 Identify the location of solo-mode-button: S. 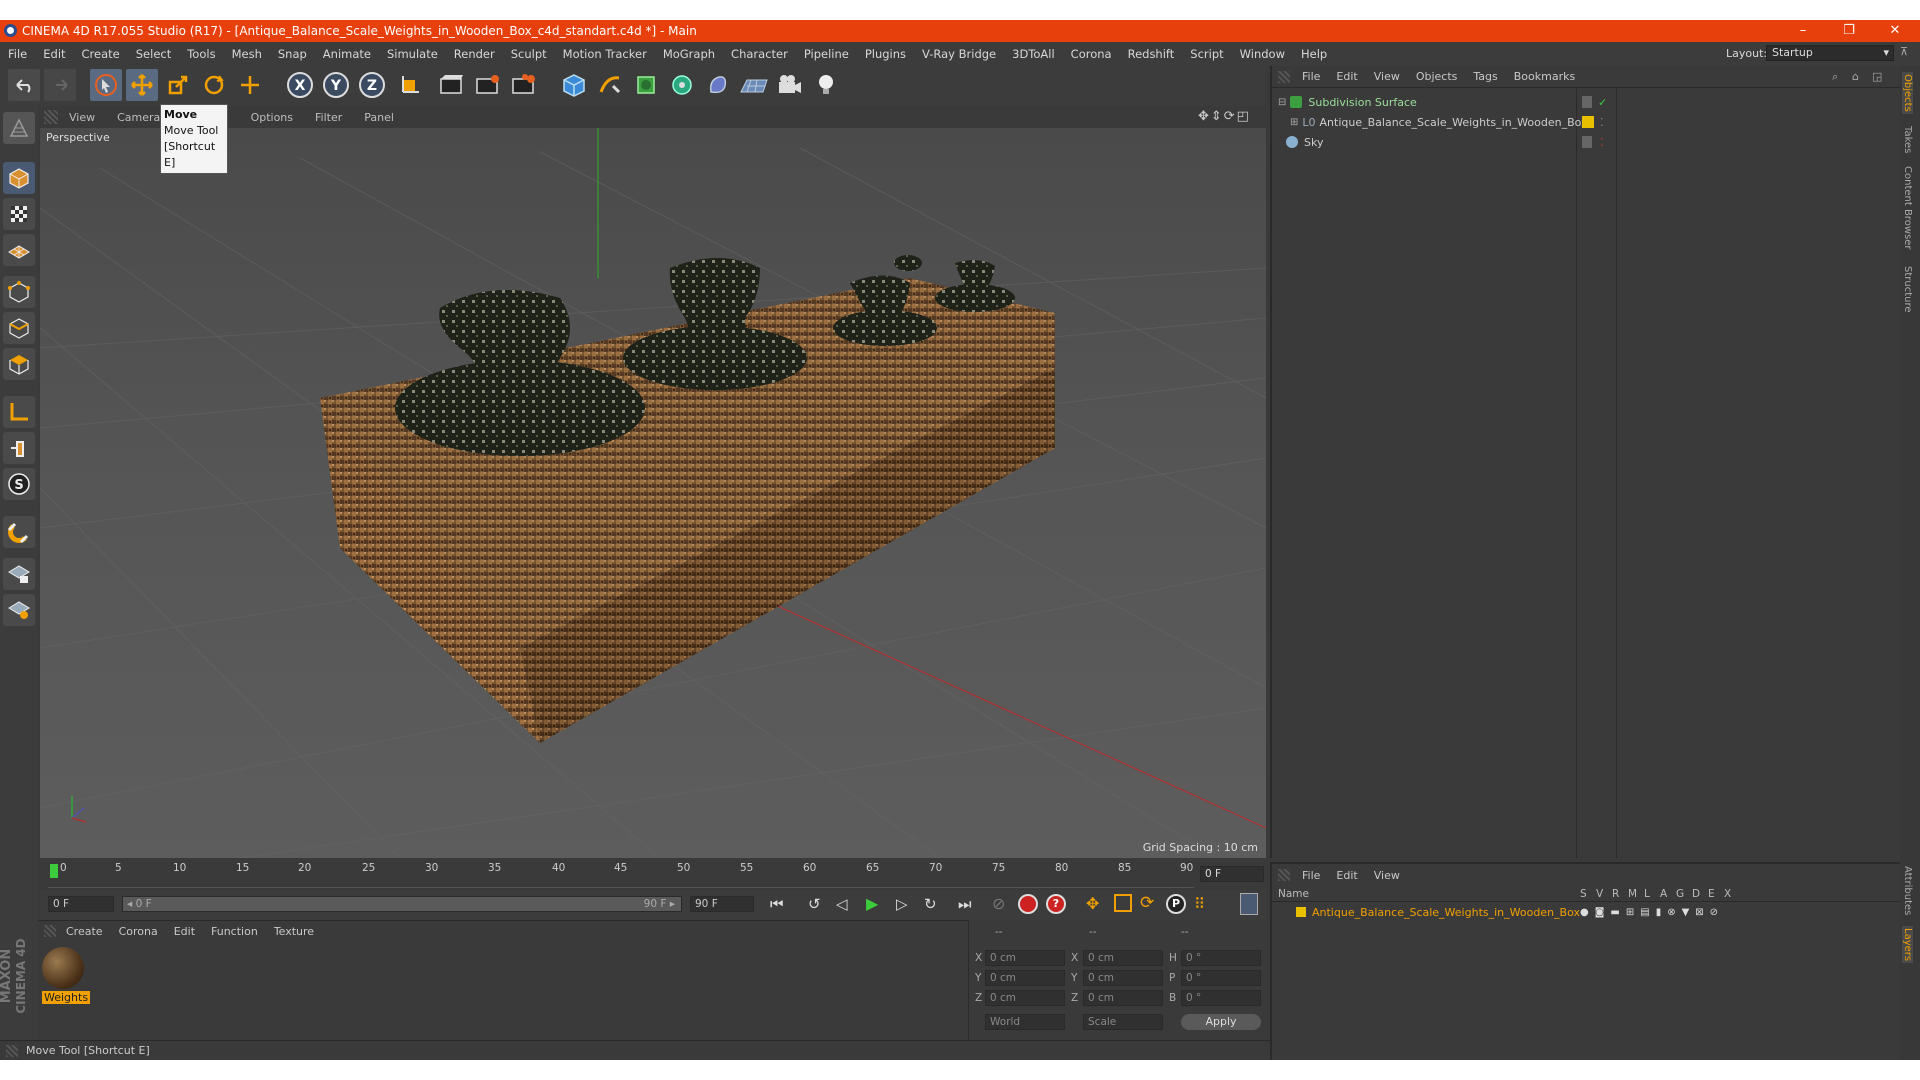
(19, 484).